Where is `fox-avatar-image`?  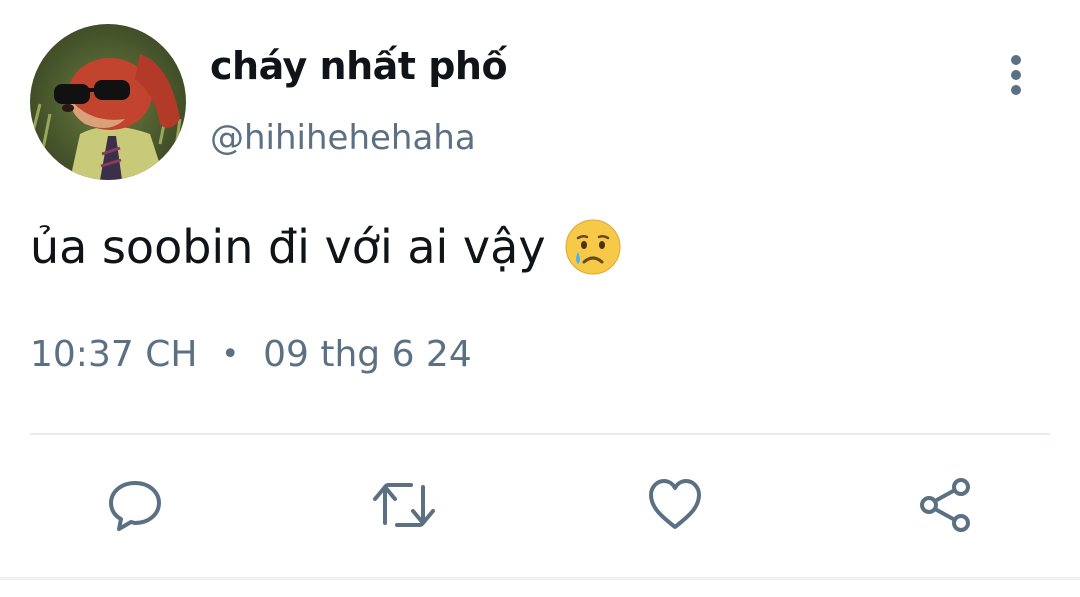 fox-avatar-image is located at coordinates (108, 102).